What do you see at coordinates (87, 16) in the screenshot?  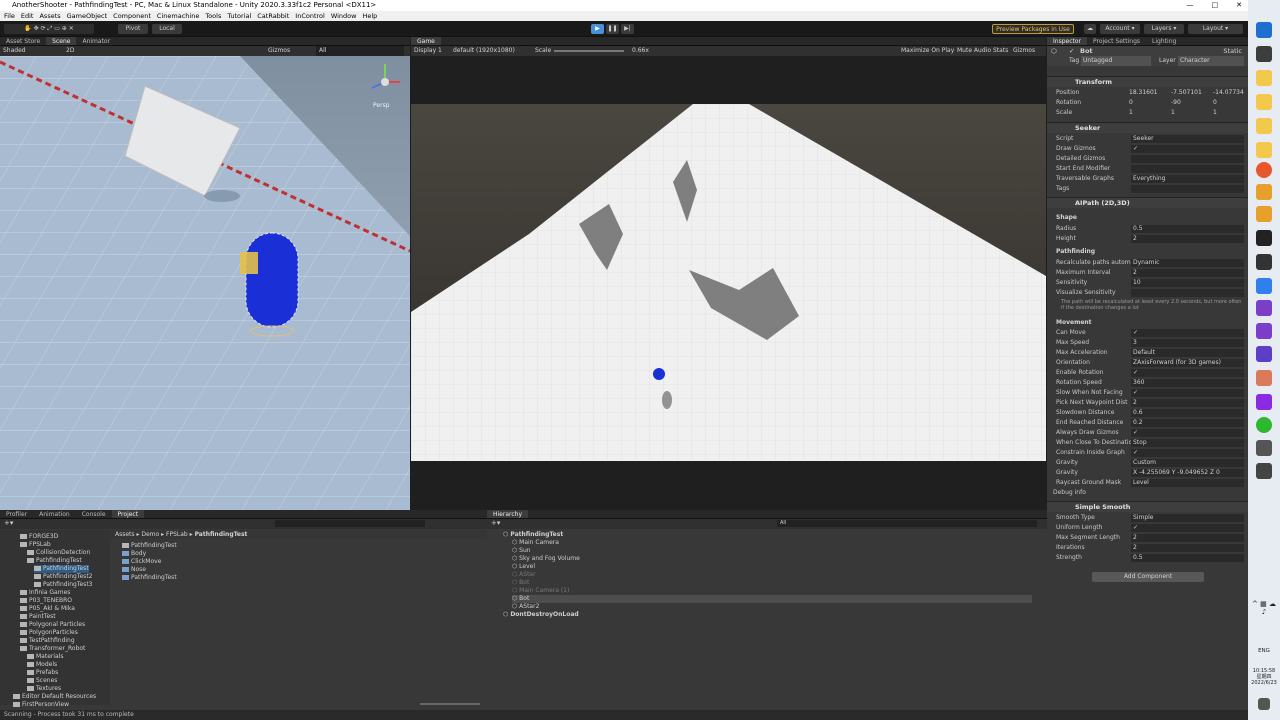 I see `menu-gameobject: GameObject` at bounding box center [87, 16].